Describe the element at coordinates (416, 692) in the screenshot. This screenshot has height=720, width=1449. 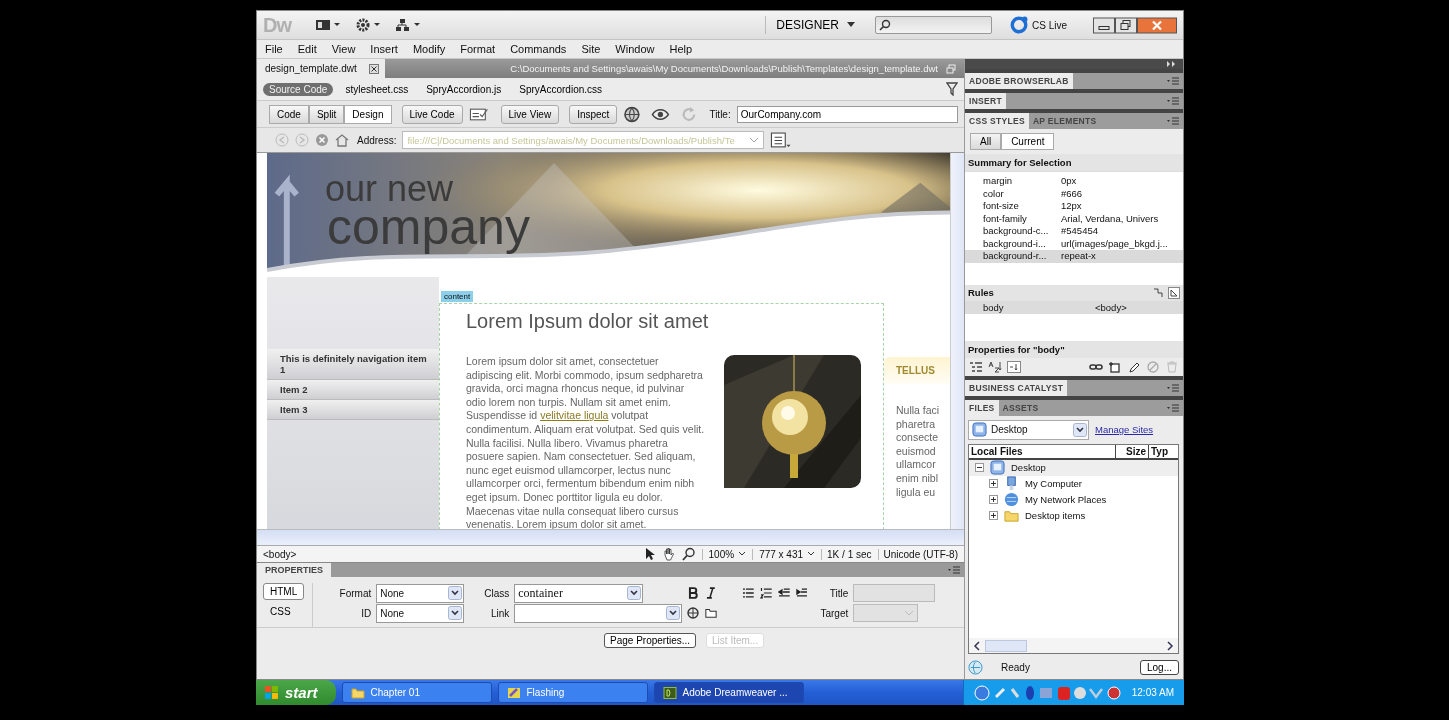
I see `taskbar-button: Chapter 01` at that location.